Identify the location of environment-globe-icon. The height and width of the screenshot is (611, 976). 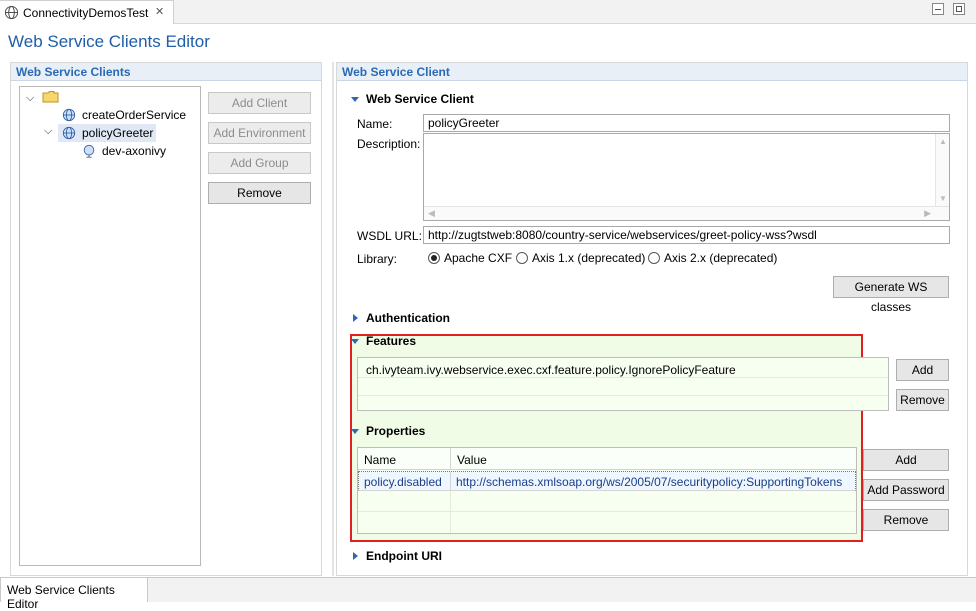
(89, 151).